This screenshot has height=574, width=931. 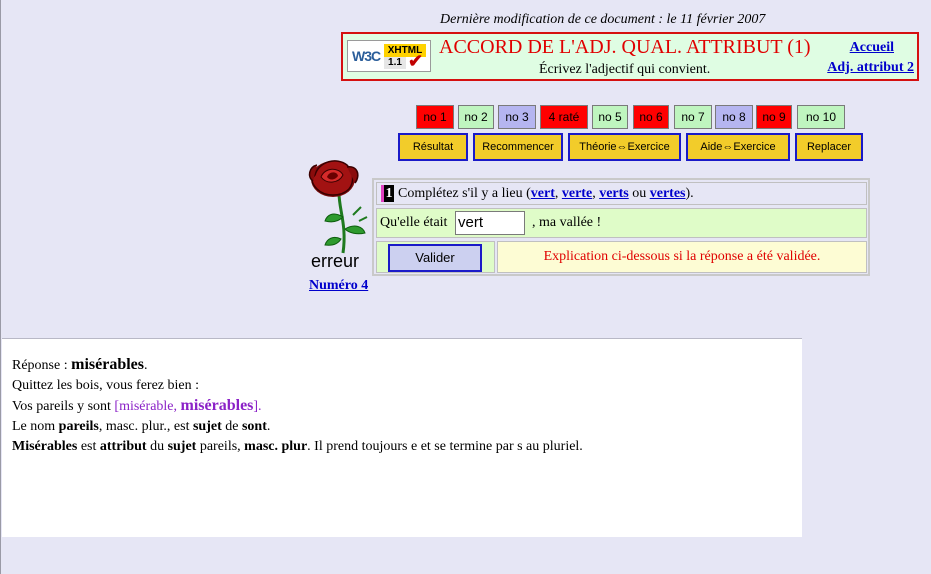 I want to click on bracket-close: ]., so click(x=257, y=406).